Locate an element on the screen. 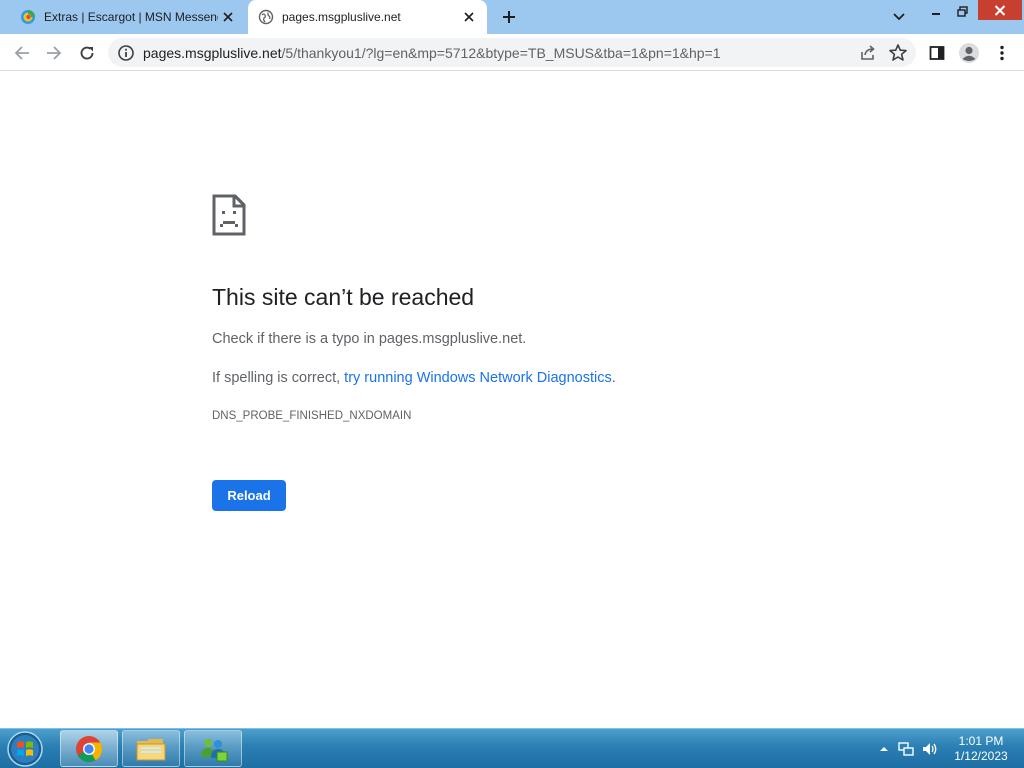 This screenshot has width=1024, height=768. profile-button is located at coordinates (969, 53).